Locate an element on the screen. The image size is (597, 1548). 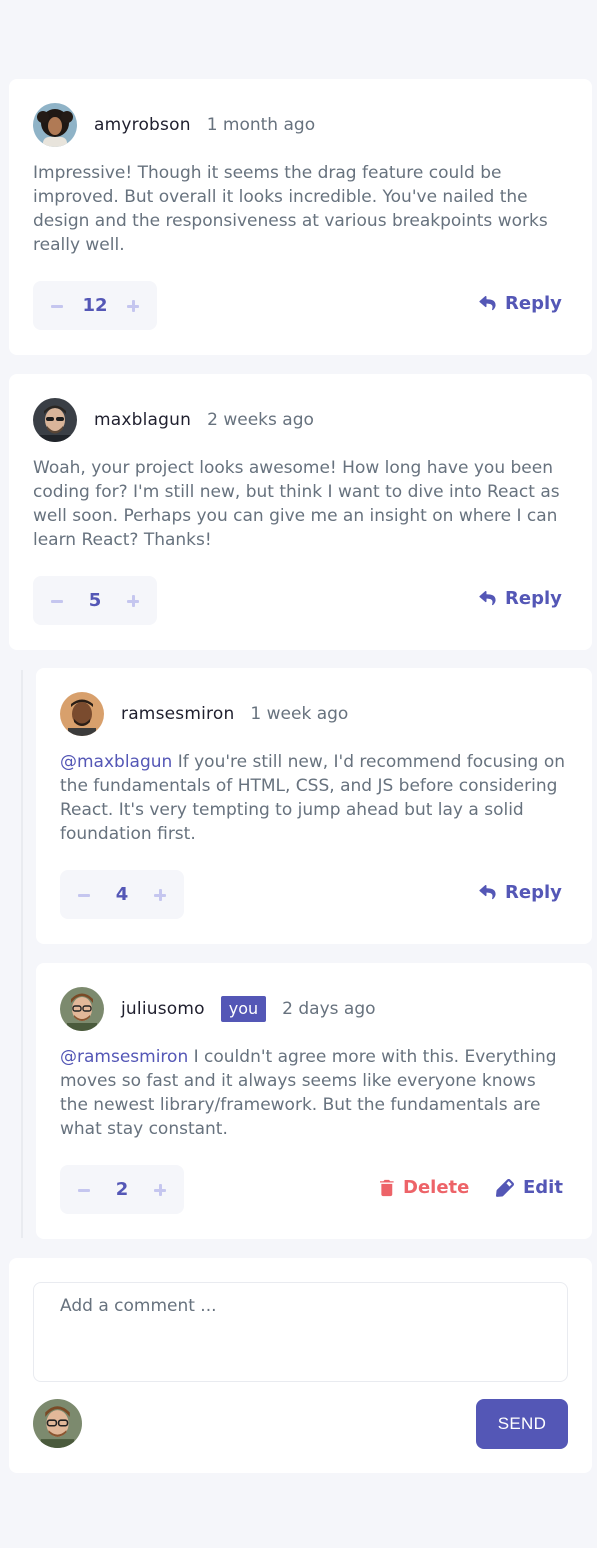
vote-control: 12 is located at coordinates (95, 305).